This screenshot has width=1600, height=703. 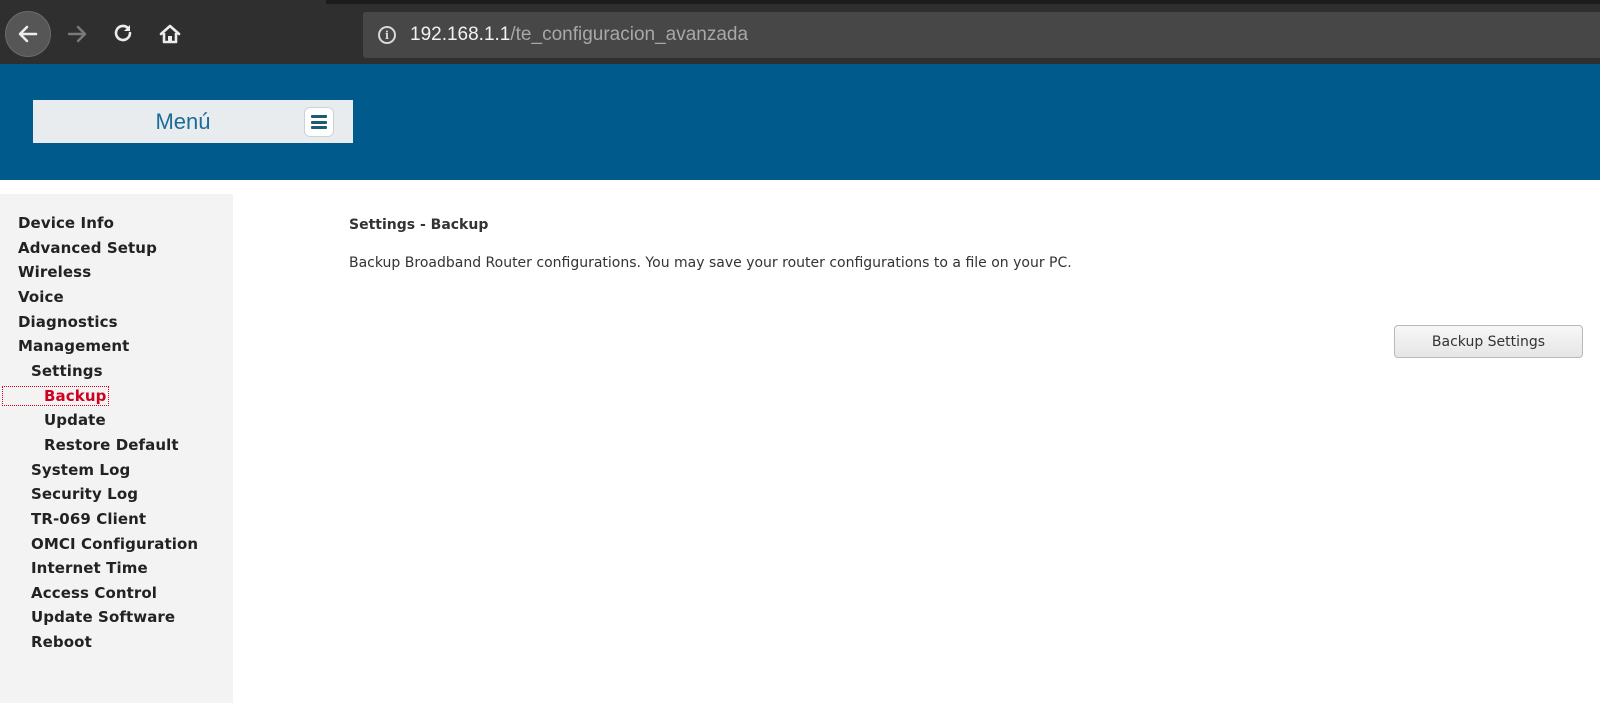 What do you see at coordinates (87, 248) in the screenshot?
I see `sidebar-item-advanced-setup: Advanced Setup` at bounding box center [87, 248].